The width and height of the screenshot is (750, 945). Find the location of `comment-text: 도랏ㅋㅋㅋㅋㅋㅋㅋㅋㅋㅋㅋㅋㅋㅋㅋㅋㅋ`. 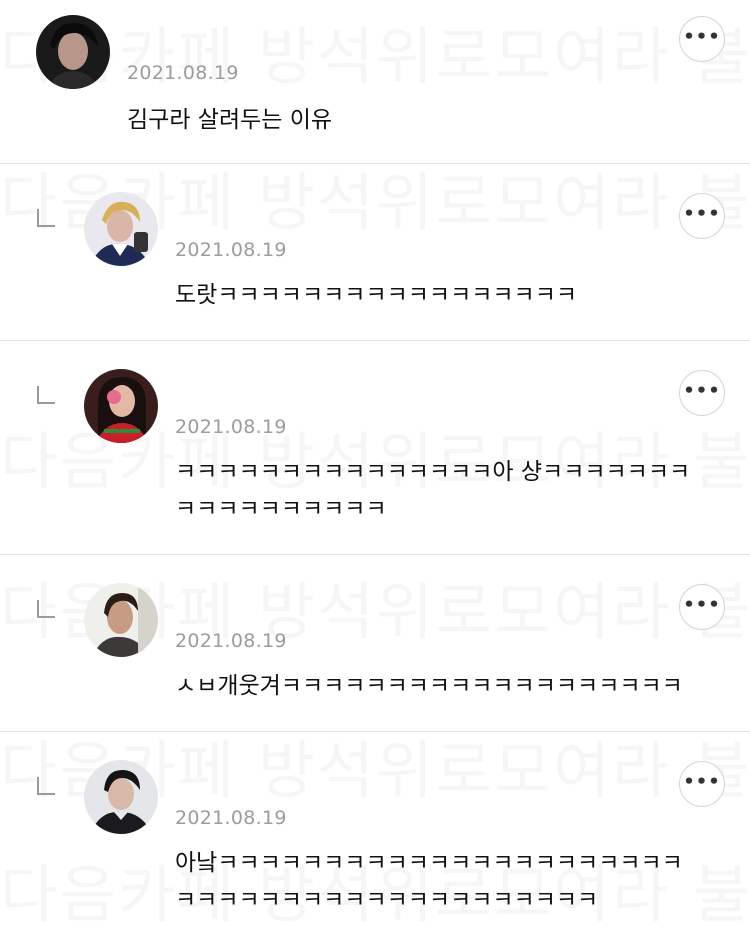

comment-text: 도랏ㅋㅋㅋㅋㅋㅋㅋㅋㅋㅋㅋㅋㅋㅋㅋㅋㅋ is located at coordinates (376, 295).